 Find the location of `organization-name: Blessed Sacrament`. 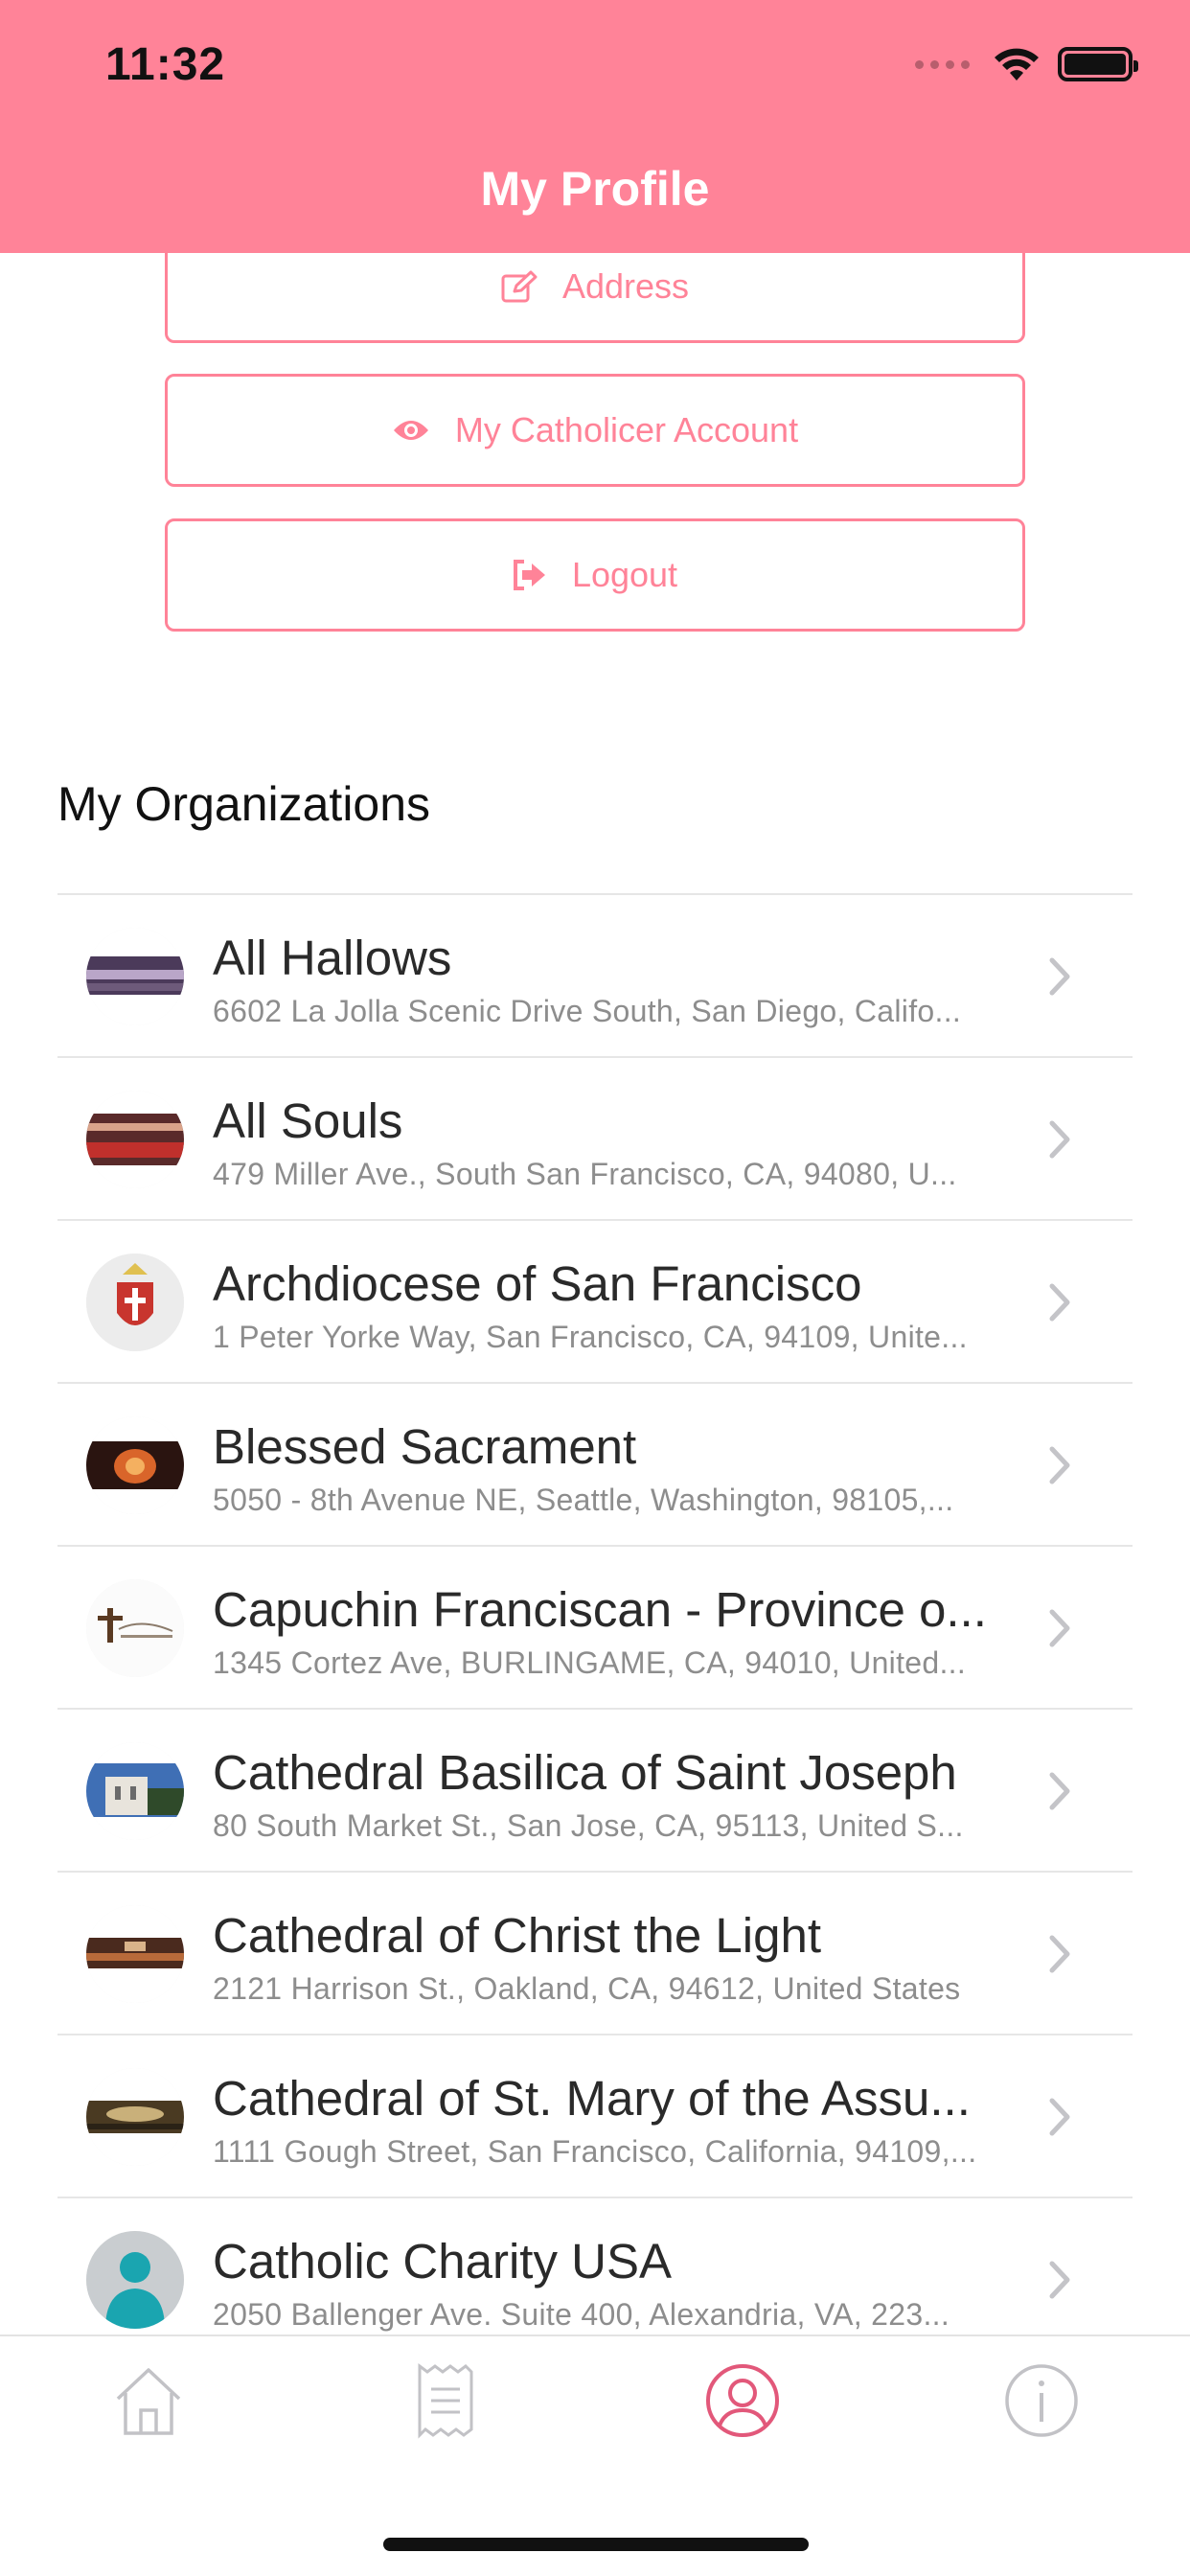

organization-name: Blessed Sacrament is located at coordinates (425, 1446).